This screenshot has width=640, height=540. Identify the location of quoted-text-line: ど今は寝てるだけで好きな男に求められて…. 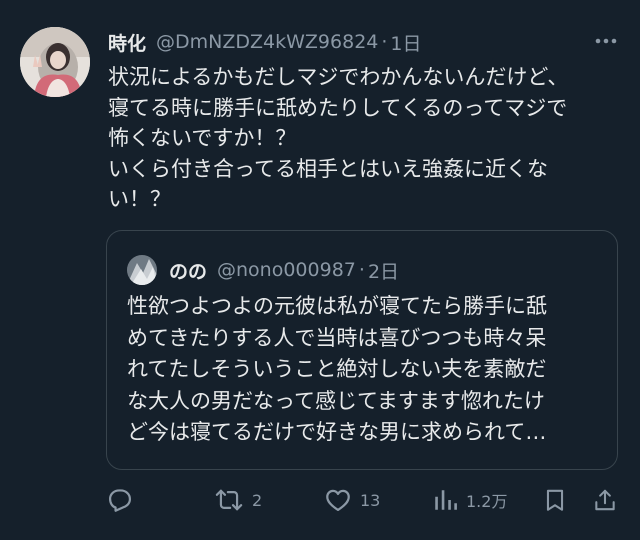
(337, 432).